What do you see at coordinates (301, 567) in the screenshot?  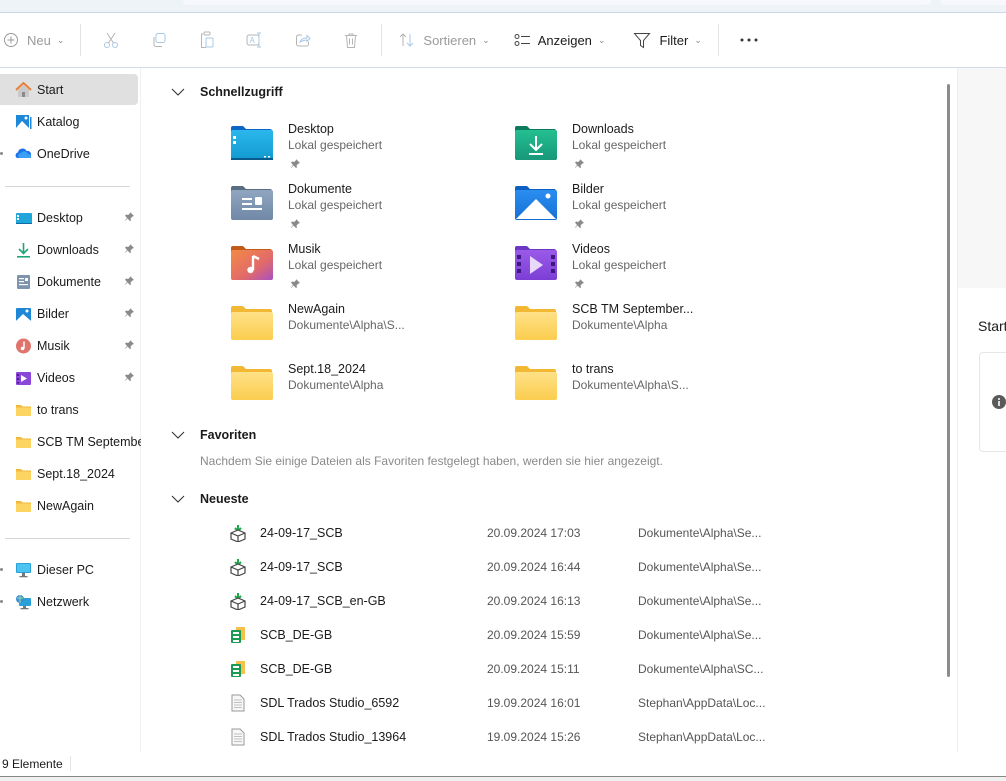 I see `recent-file-name: 24-09-17_SCB` at bounding box center [301, 567].